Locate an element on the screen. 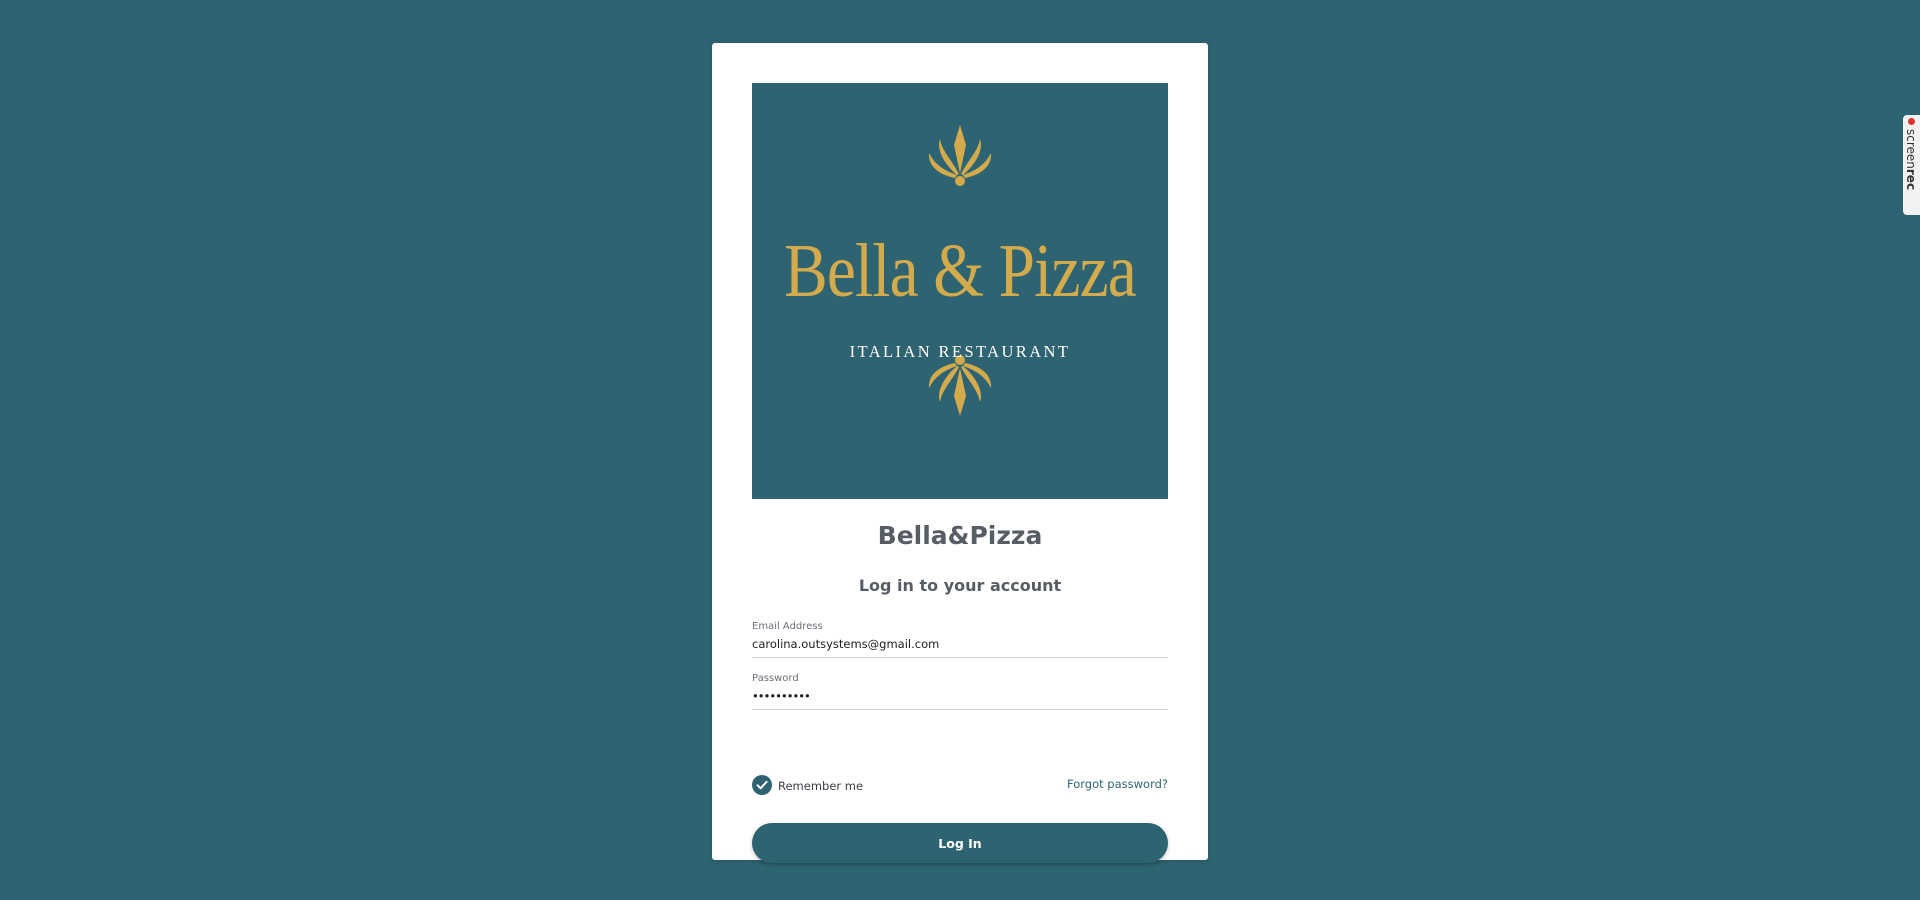  password-label: Password is located at coordinates (775, 678).